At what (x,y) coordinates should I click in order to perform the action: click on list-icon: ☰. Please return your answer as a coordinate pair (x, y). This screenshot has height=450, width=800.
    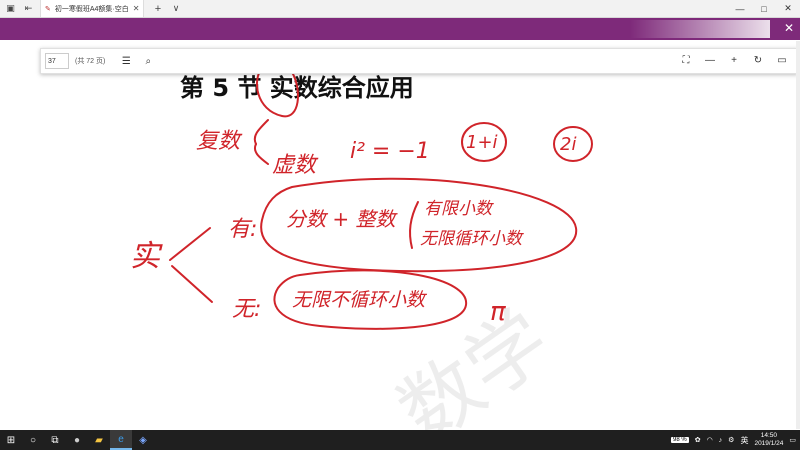
    Looking at the image, I should click on (126, 61).